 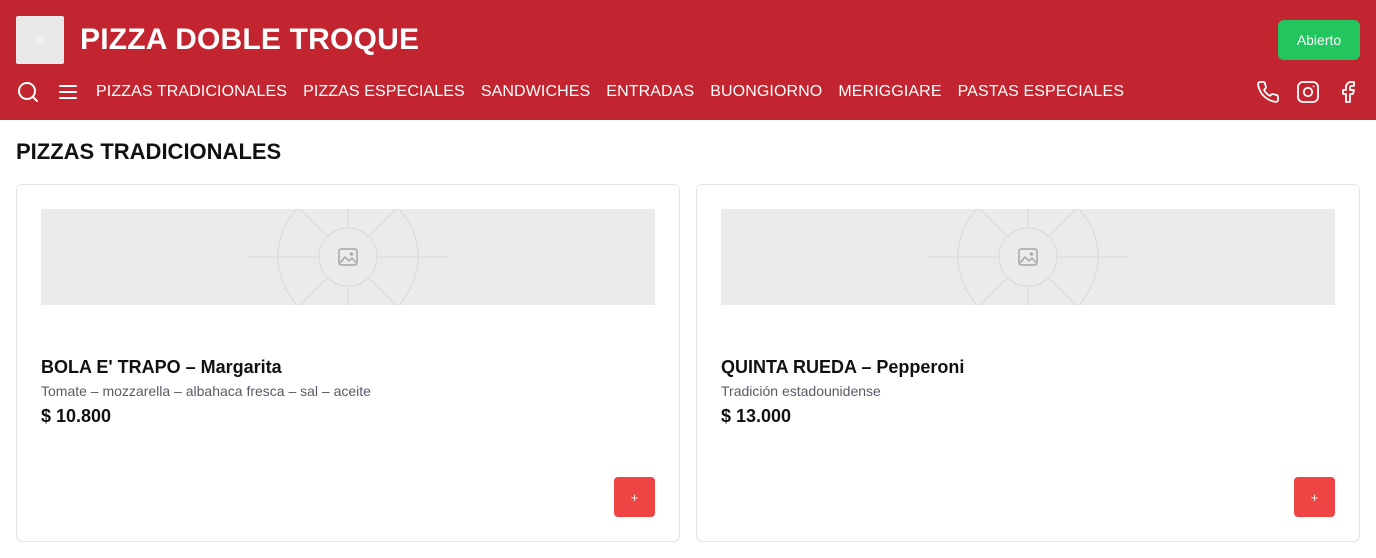 What do you see at coordinates (650, 92) in the screenshot?
I see `nav-item-entradas: ENTRADAS` at bounding box center [650, 92].